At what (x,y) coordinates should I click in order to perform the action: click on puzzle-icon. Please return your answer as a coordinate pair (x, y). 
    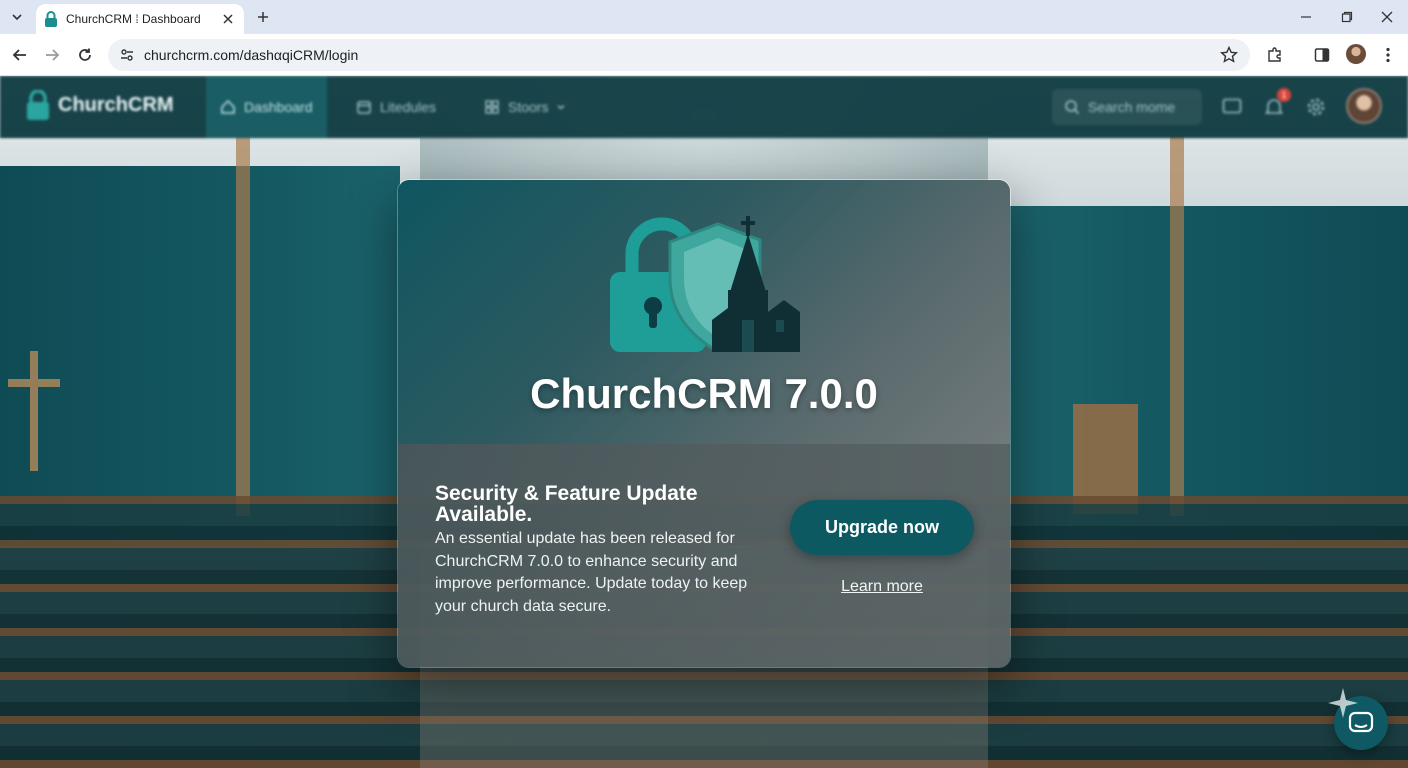
    Looking at the image, I should click on (1274, 54).